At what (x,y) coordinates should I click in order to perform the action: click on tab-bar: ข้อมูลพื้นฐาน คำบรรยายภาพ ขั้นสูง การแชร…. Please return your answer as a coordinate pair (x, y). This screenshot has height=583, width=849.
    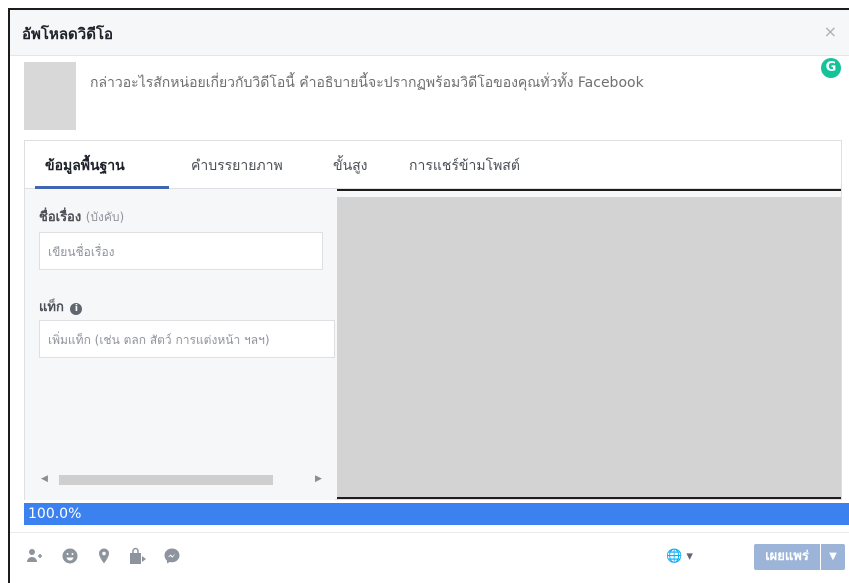
    Looking at the image, I should click on (433, 165).